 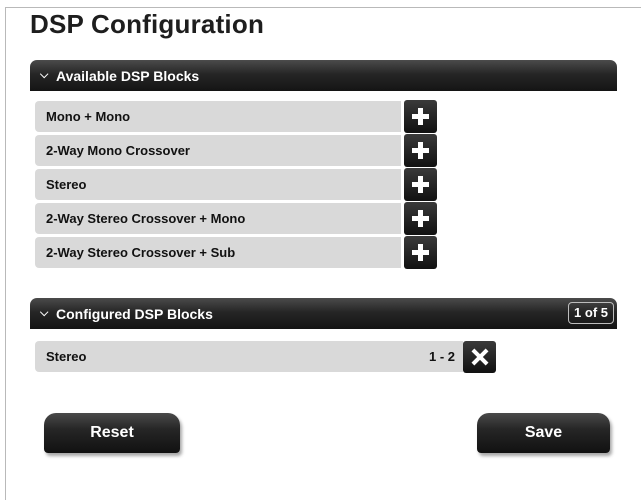 What do you see at coordinates (141, 252) in the screenshot?
I see `available-block-label: 2-Way Stereo Crossover + Sub` at bounding box center [141, 252].